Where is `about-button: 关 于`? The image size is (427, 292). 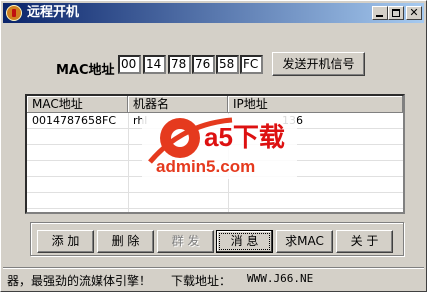
about-button: 关 于 is located at coordinates (364, 241).